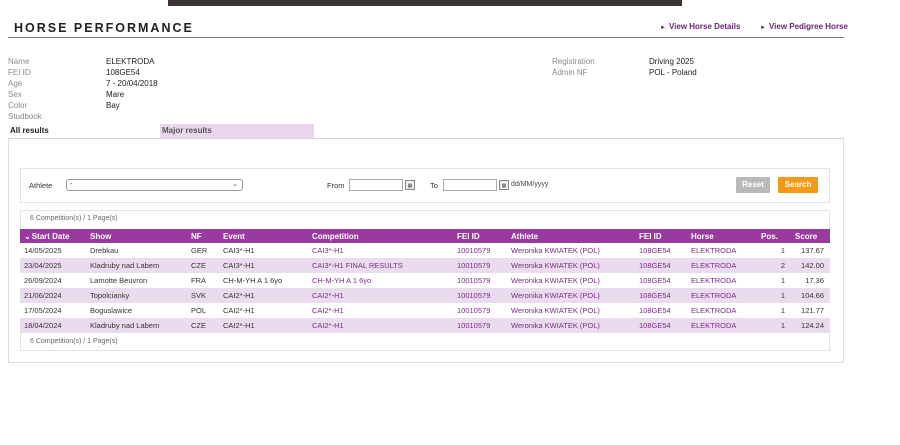 The height and width of the screenshot is (445, 900). What do you see at coordinates (425, 3) in the screenshot?
I see `top-banner-image` at bounding box center [425, 3].